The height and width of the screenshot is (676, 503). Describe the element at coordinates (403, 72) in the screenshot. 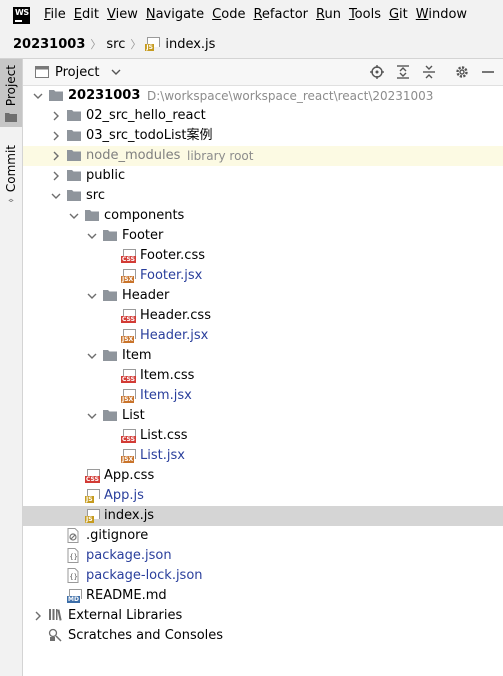

I see `expand-all-icon` at that location.